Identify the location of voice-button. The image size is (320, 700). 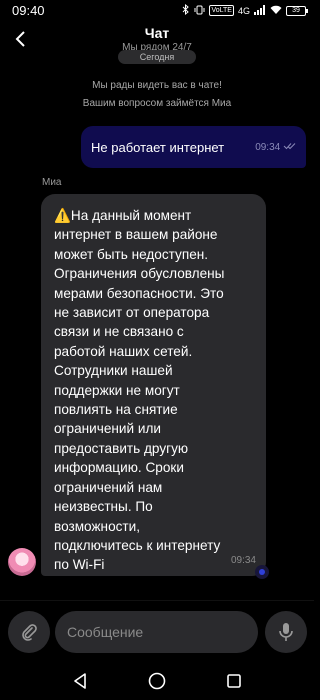
(286, 632).